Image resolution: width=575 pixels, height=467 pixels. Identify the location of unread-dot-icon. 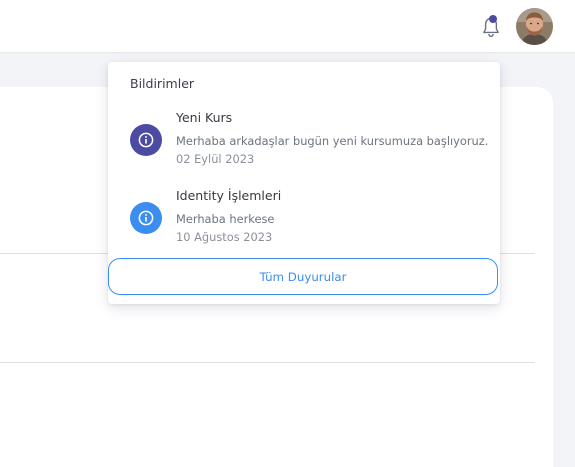
(493, 19).